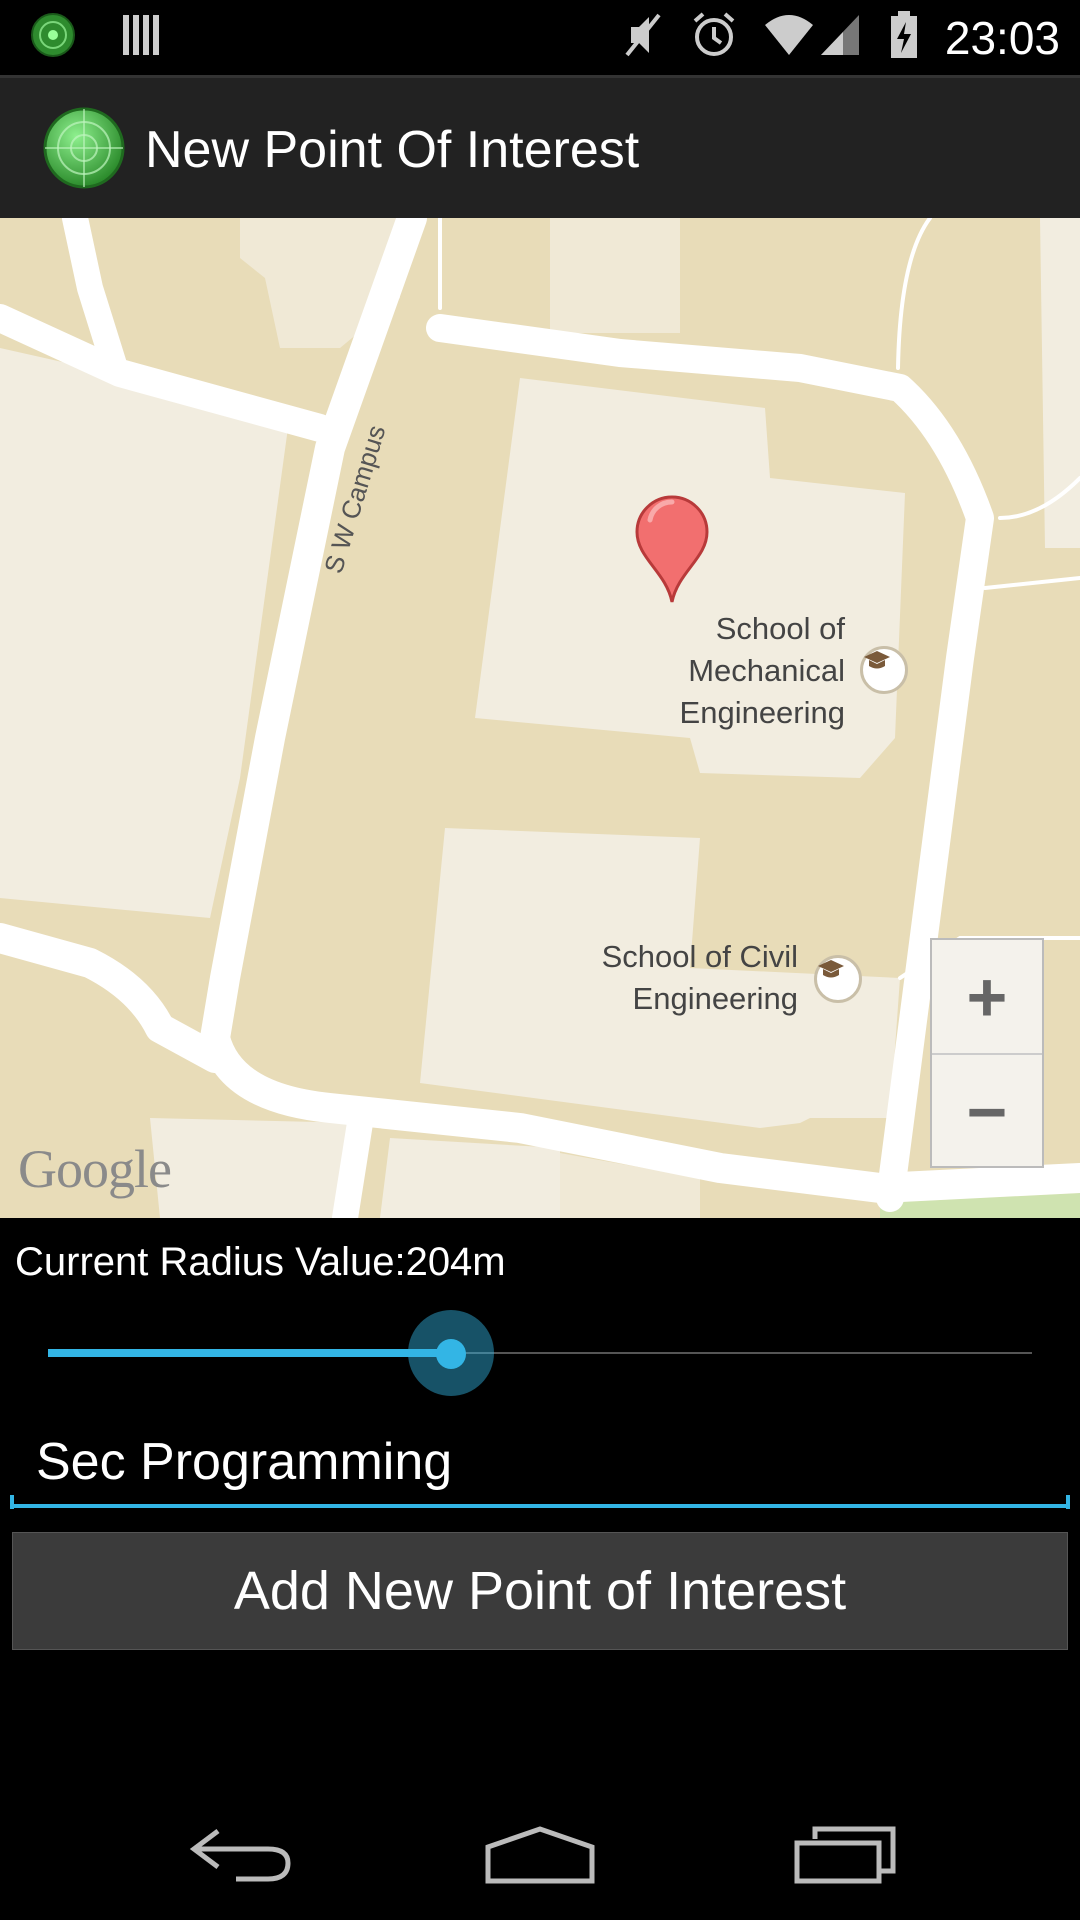 This screenshot has width=1080, height=1920. Describe the element at coordinates (643, 37) in the screenshot. I see `mute-icon` at that location.